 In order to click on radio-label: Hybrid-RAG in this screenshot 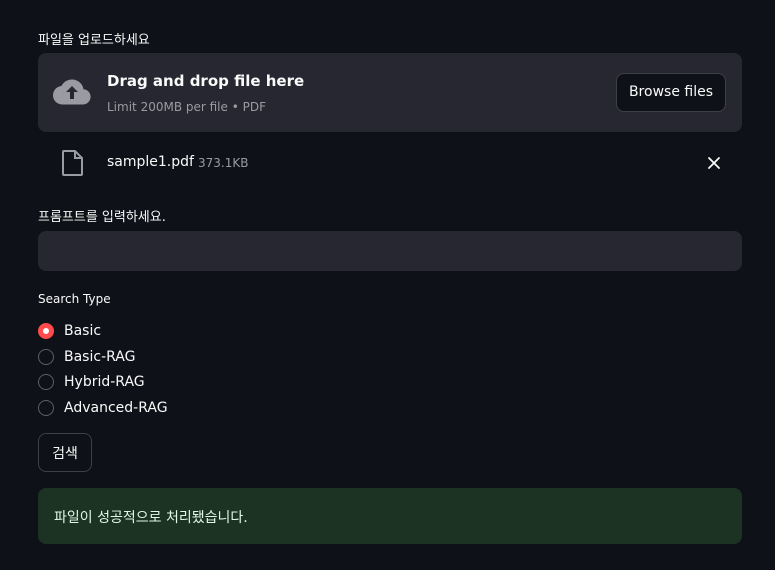, I will do `click(104, 382)`.